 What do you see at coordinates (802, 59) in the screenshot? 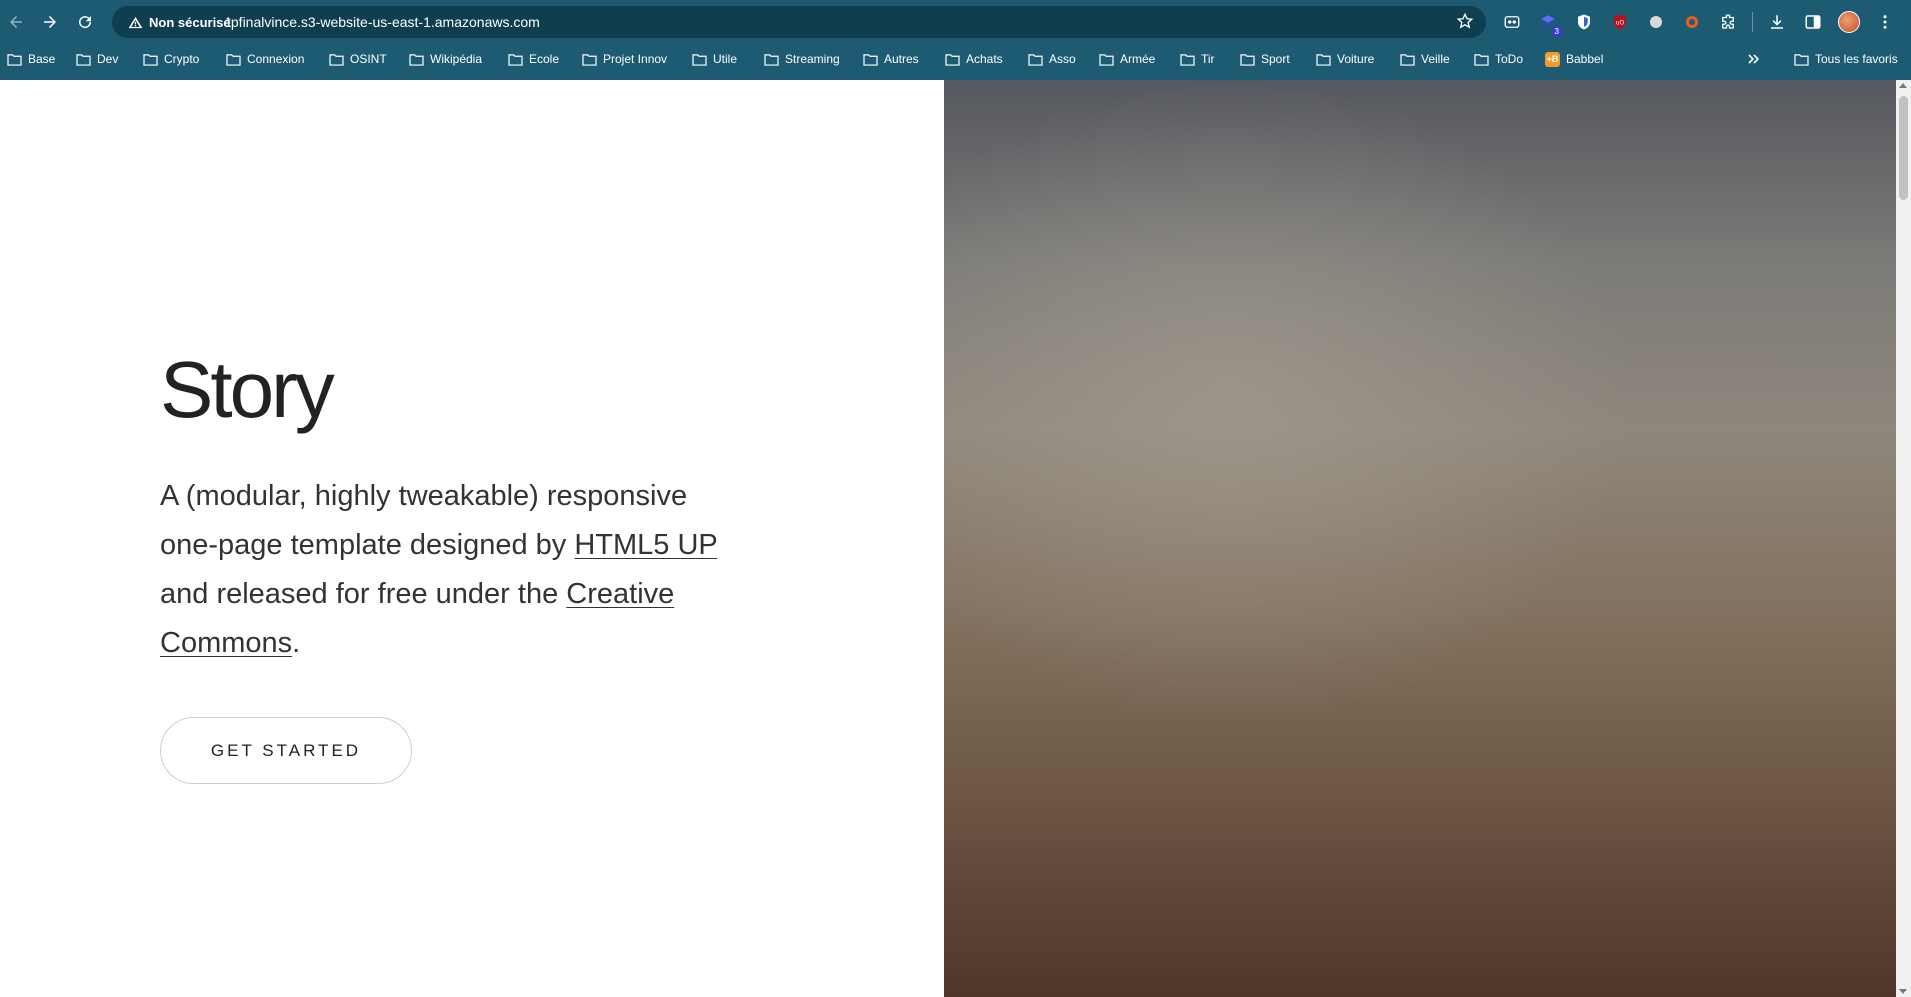
I see `bookmark-folder-streaming: Streaming` at bounding box center [802, 59].